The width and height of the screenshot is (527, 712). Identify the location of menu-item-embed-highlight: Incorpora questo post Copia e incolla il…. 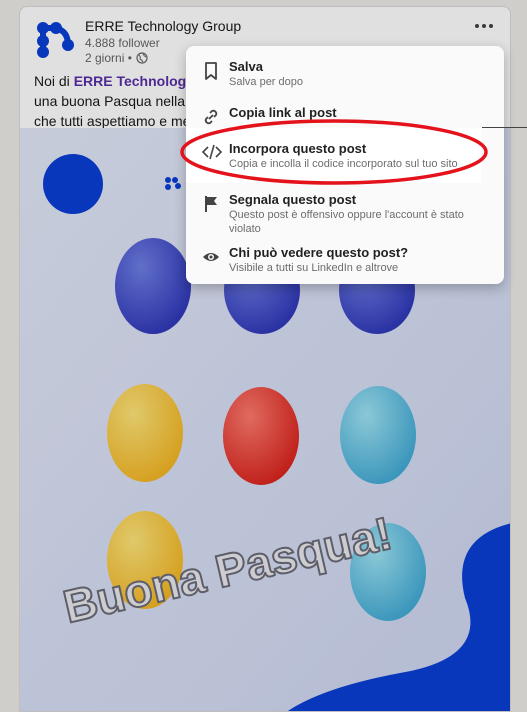
(333, 155).